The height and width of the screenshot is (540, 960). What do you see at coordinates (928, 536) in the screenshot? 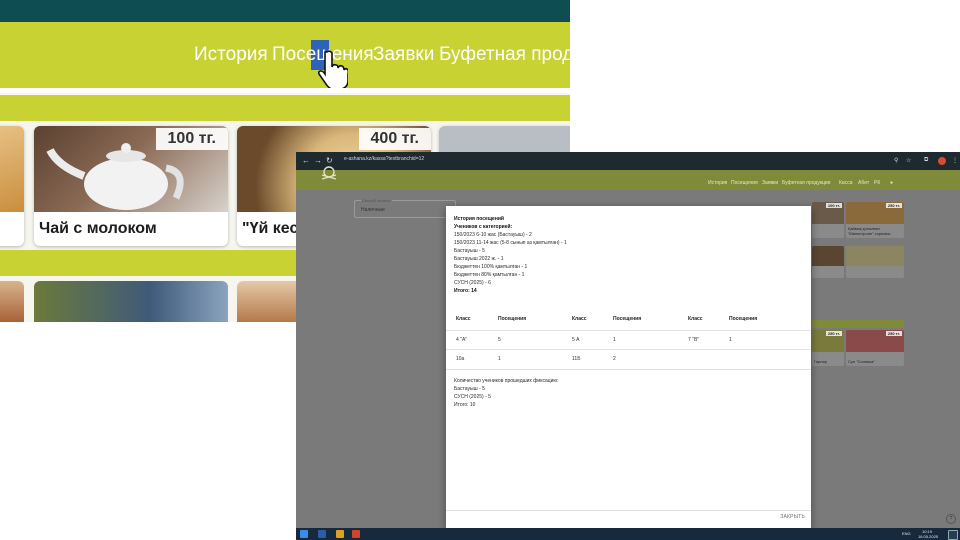
I see `clock-date: 16.05.2025` at bounding box center [928, 536].